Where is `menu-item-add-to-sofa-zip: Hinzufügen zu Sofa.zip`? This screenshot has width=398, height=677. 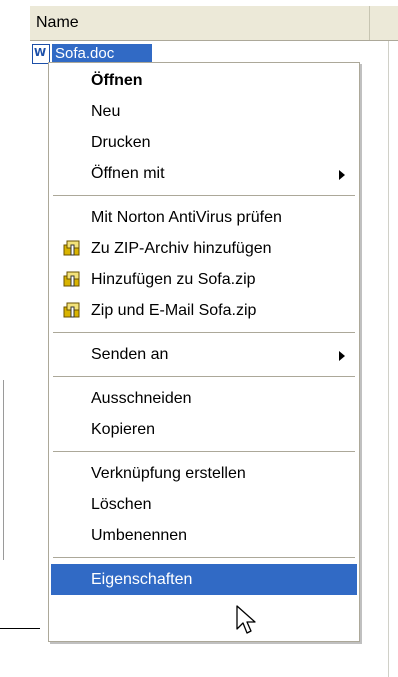
menu-item-add-to-sofa-zip: Hinzufügen zu Sofa.zip is located at coordinates (204, 279).